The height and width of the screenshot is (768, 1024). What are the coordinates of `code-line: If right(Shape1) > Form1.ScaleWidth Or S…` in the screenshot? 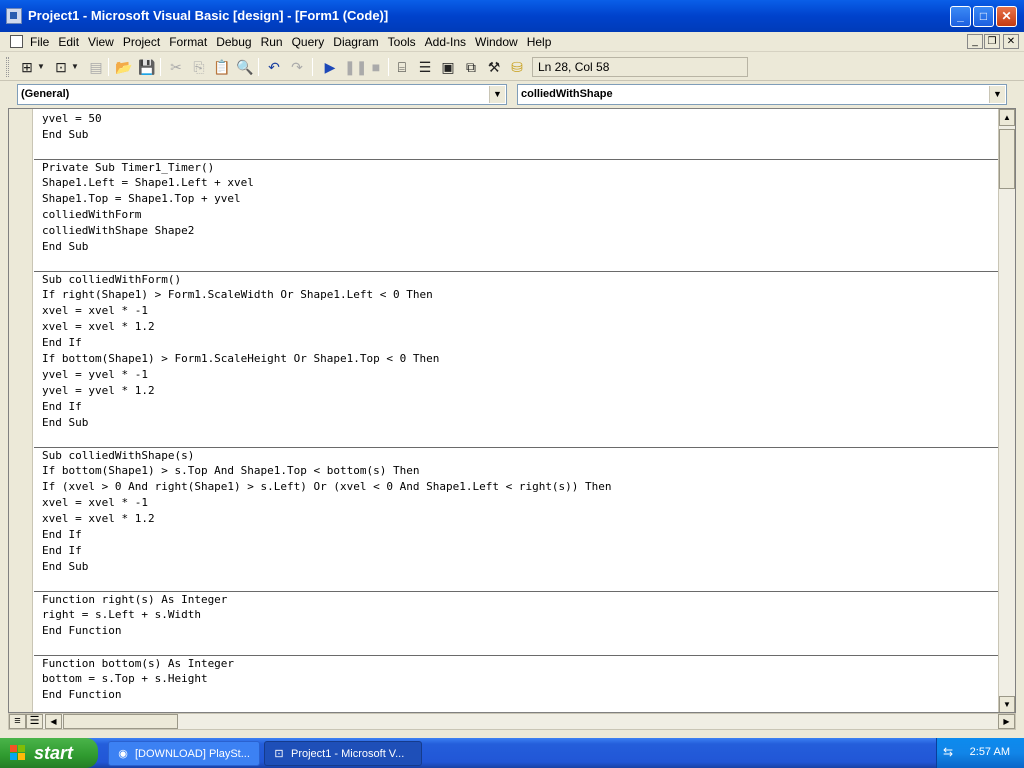 It's located at (517, 295).